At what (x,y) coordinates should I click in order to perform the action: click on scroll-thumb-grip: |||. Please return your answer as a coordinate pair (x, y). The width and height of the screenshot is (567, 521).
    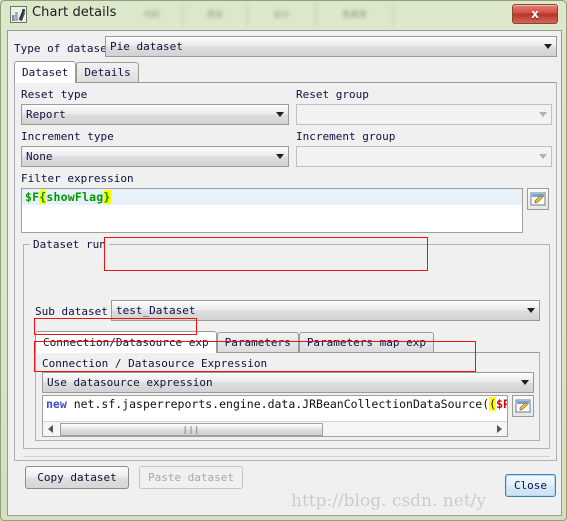
    Looking at the image, I should click on (191, 429).